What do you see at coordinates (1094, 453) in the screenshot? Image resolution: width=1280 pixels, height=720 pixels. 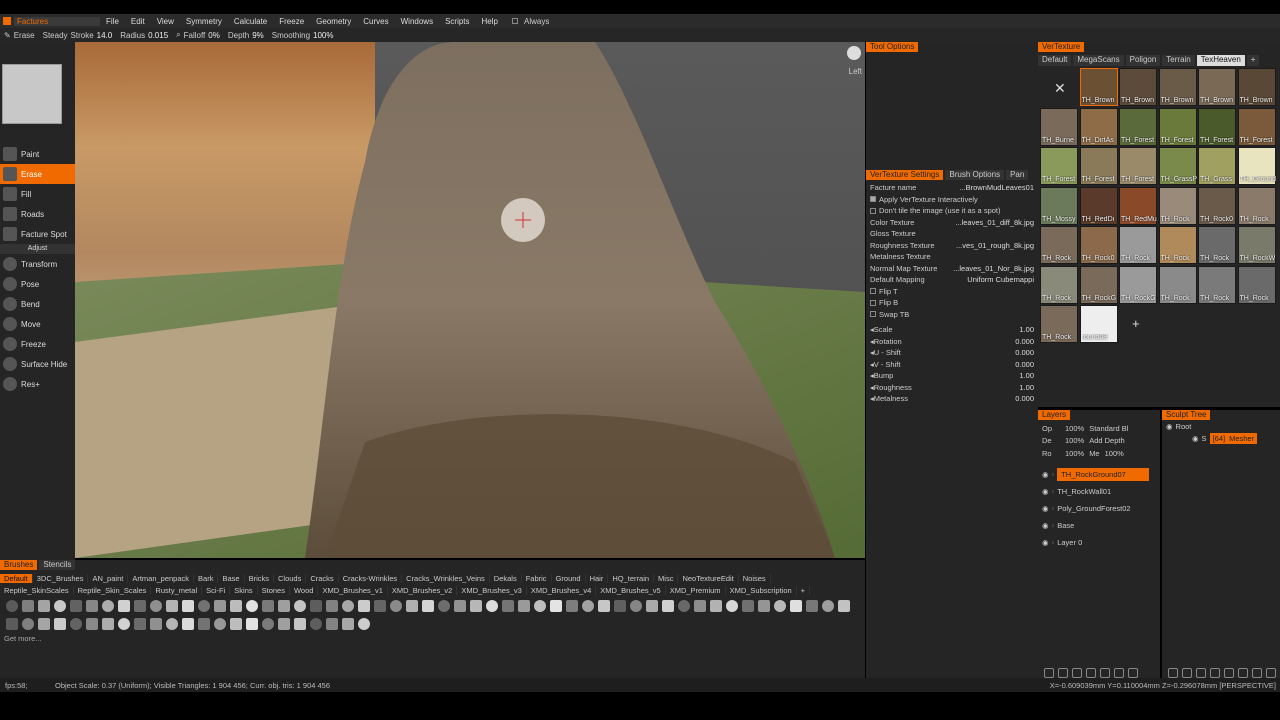 I see `prop-mode: Me` at bounding box center [1094, 453].